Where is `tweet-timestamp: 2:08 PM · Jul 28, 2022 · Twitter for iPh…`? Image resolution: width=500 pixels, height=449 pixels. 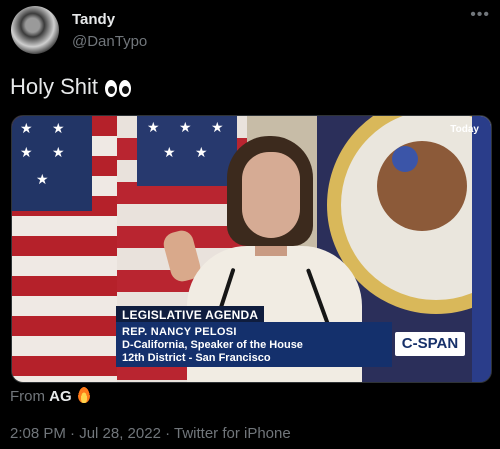
tweet-timestamp: 2:08 PM · Jul 28, 2022 · Twitter for iPh… is located at coordinates (150, 433).